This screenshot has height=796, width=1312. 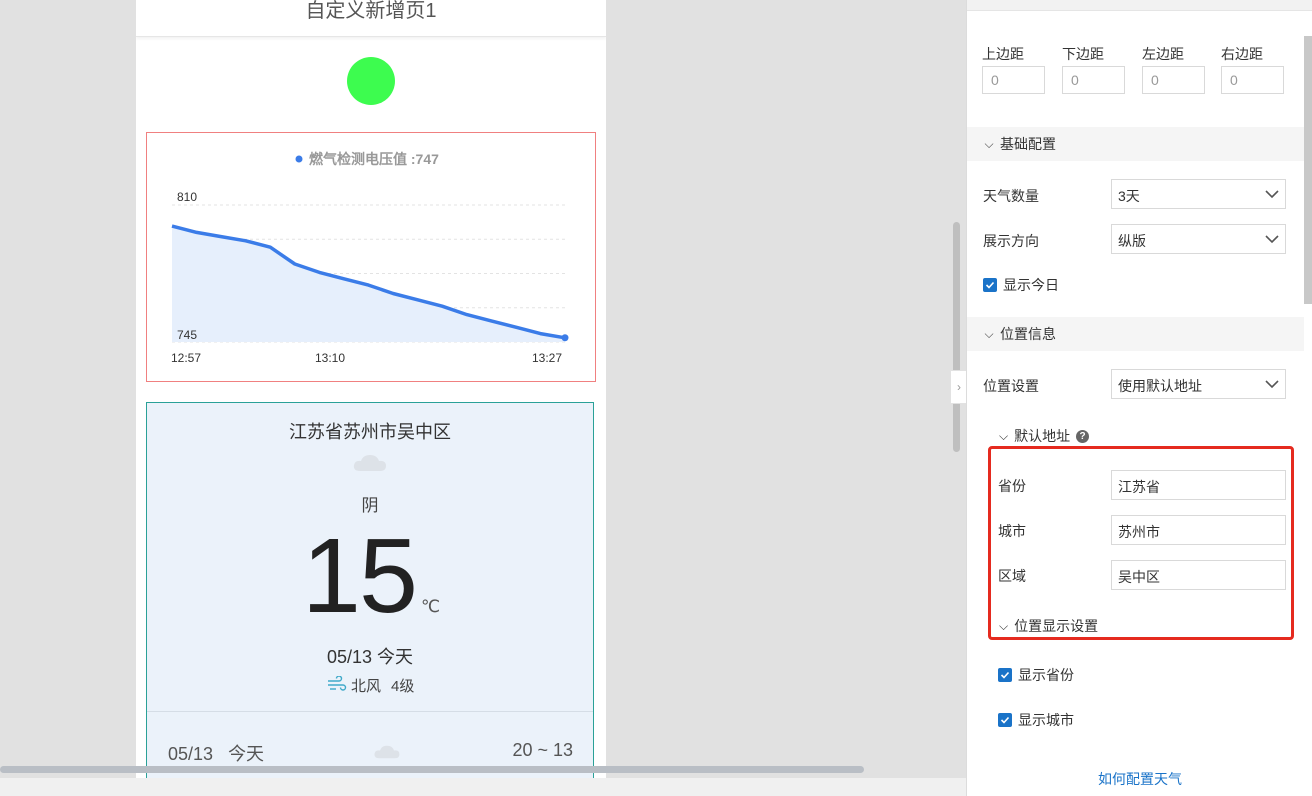 What do you see at coordinates (1083, 54) in the screenshot?
I see `padding-bottom-label: 下边距` at bounding box center [1083, 54].